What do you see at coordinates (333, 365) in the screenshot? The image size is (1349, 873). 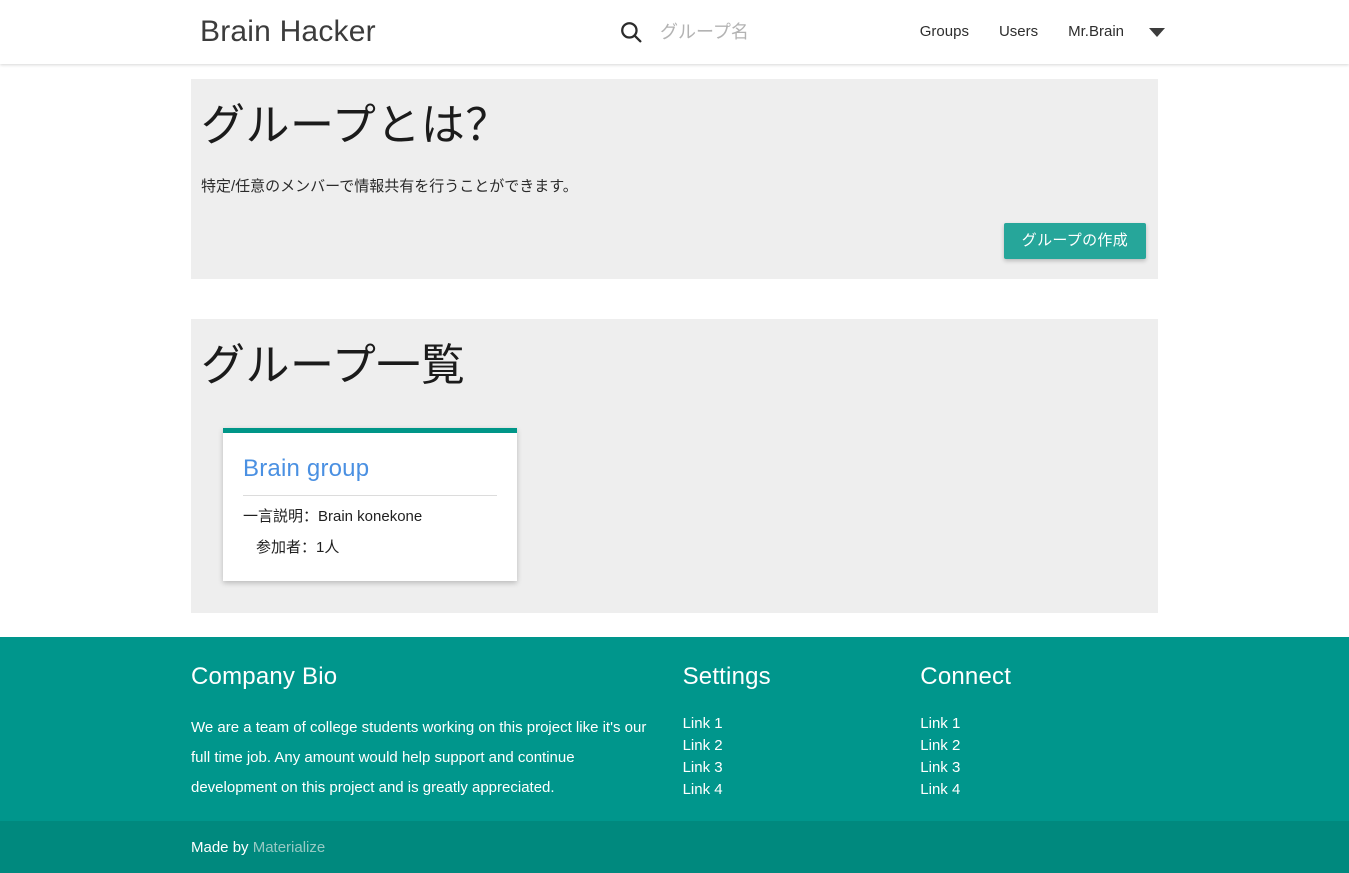 I see `group-list-heading: グループ一覧` at bounding box center [333, 365].